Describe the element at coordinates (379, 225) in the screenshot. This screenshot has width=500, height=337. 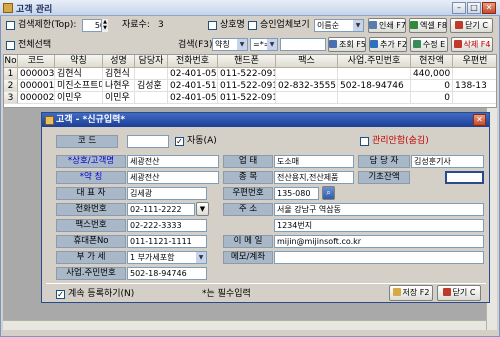
I see `address-input-2: 1234번지` at that location.